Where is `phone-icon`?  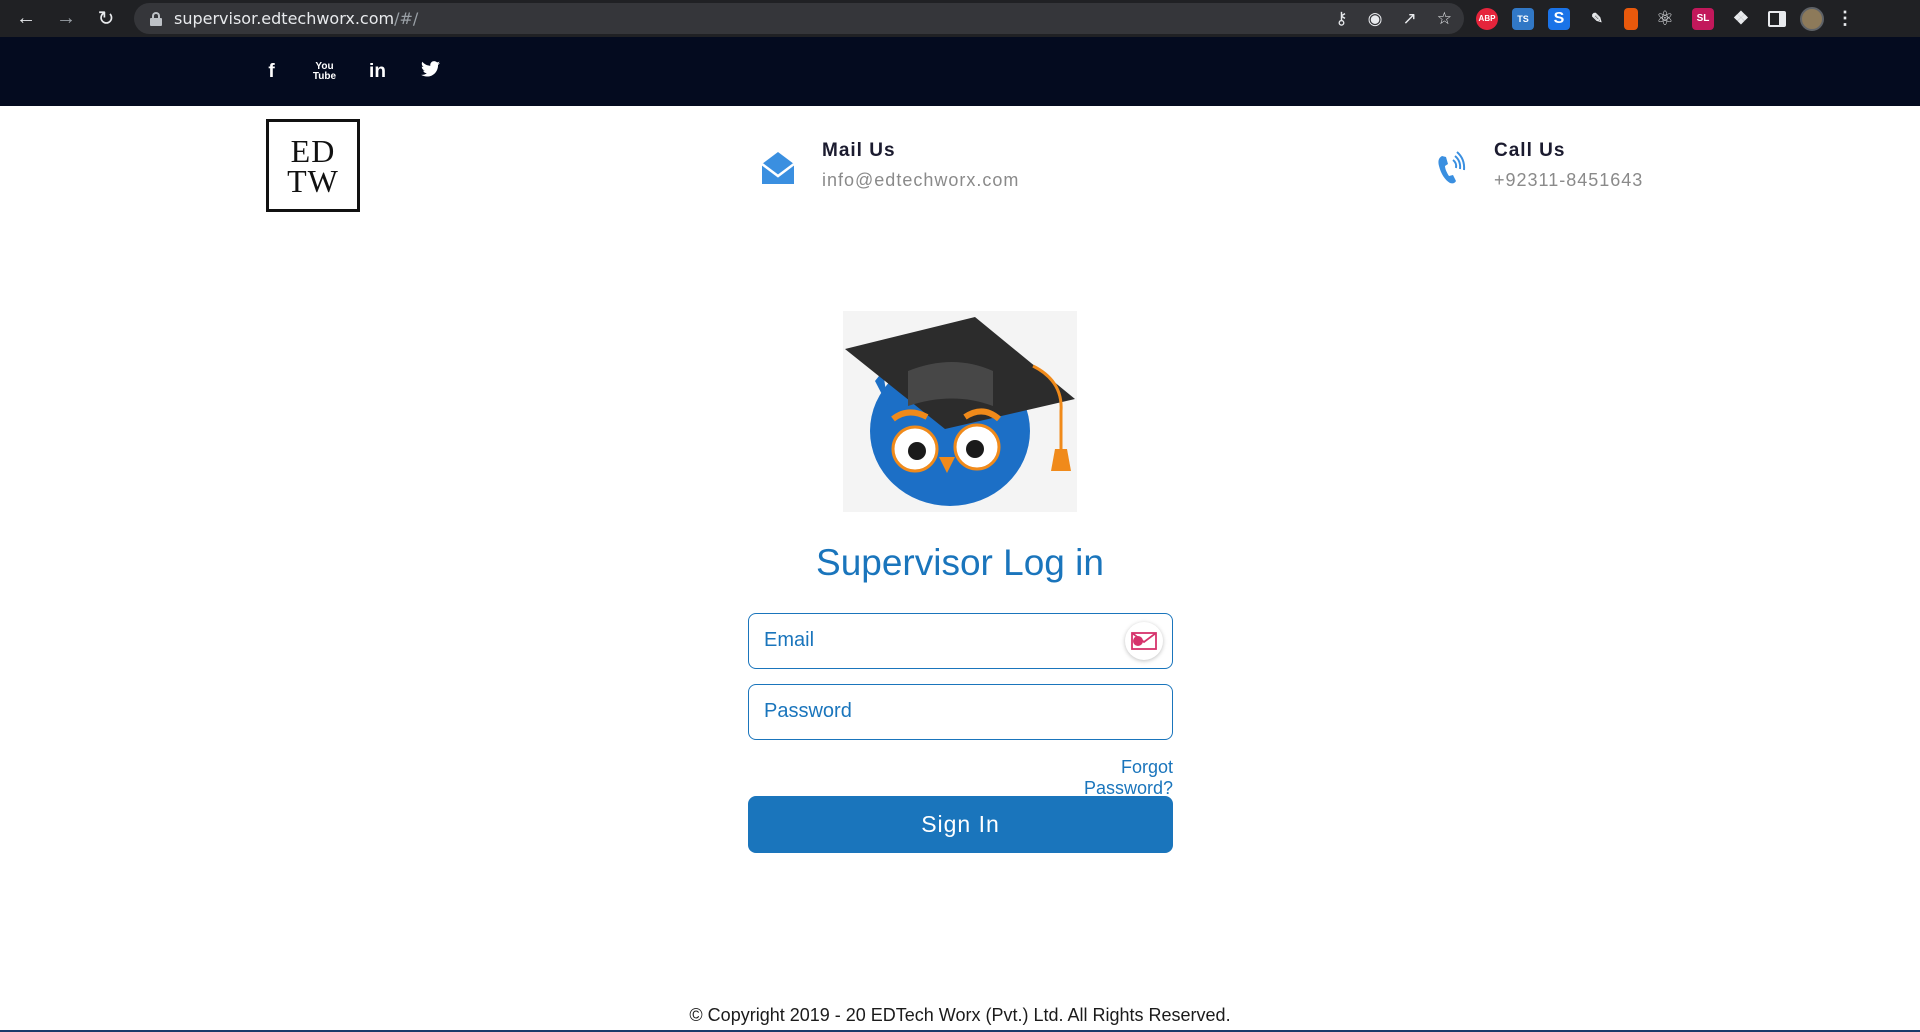 phone-icon is located at coordinates (1450, 168).